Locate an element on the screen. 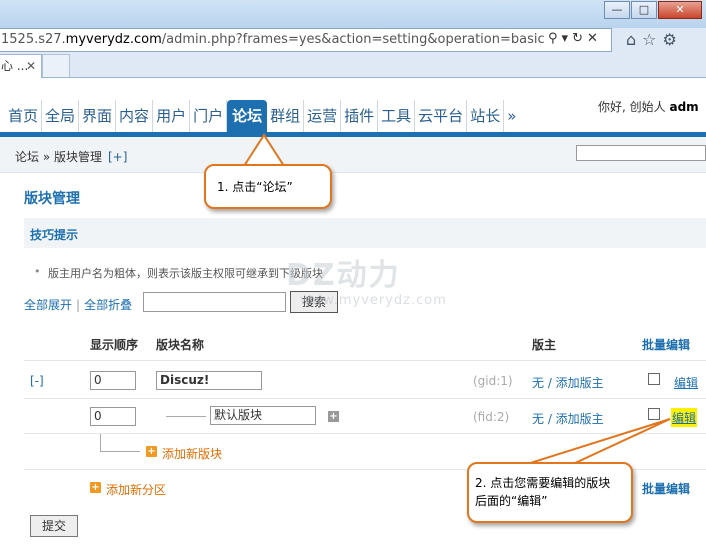 The width and height of the screenshot is (706, 555). edit-link: 编辑 is located at coordinates (686, 382).